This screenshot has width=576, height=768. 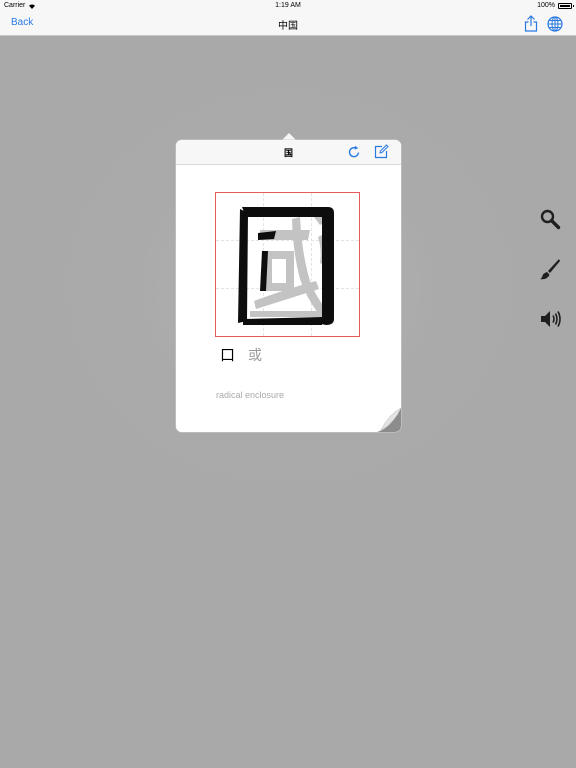 I want to click on battery-label: 100%, so click(x=546, y=5).